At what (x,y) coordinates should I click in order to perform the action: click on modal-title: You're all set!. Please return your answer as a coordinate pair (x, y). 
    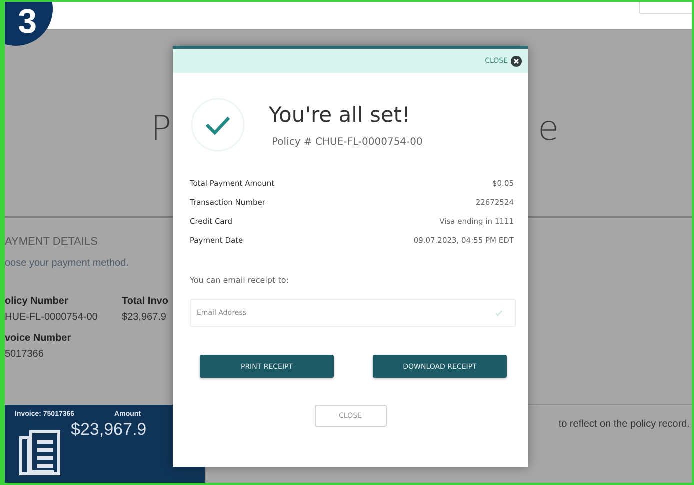
    Looking at the image, I should click on (340, 114).